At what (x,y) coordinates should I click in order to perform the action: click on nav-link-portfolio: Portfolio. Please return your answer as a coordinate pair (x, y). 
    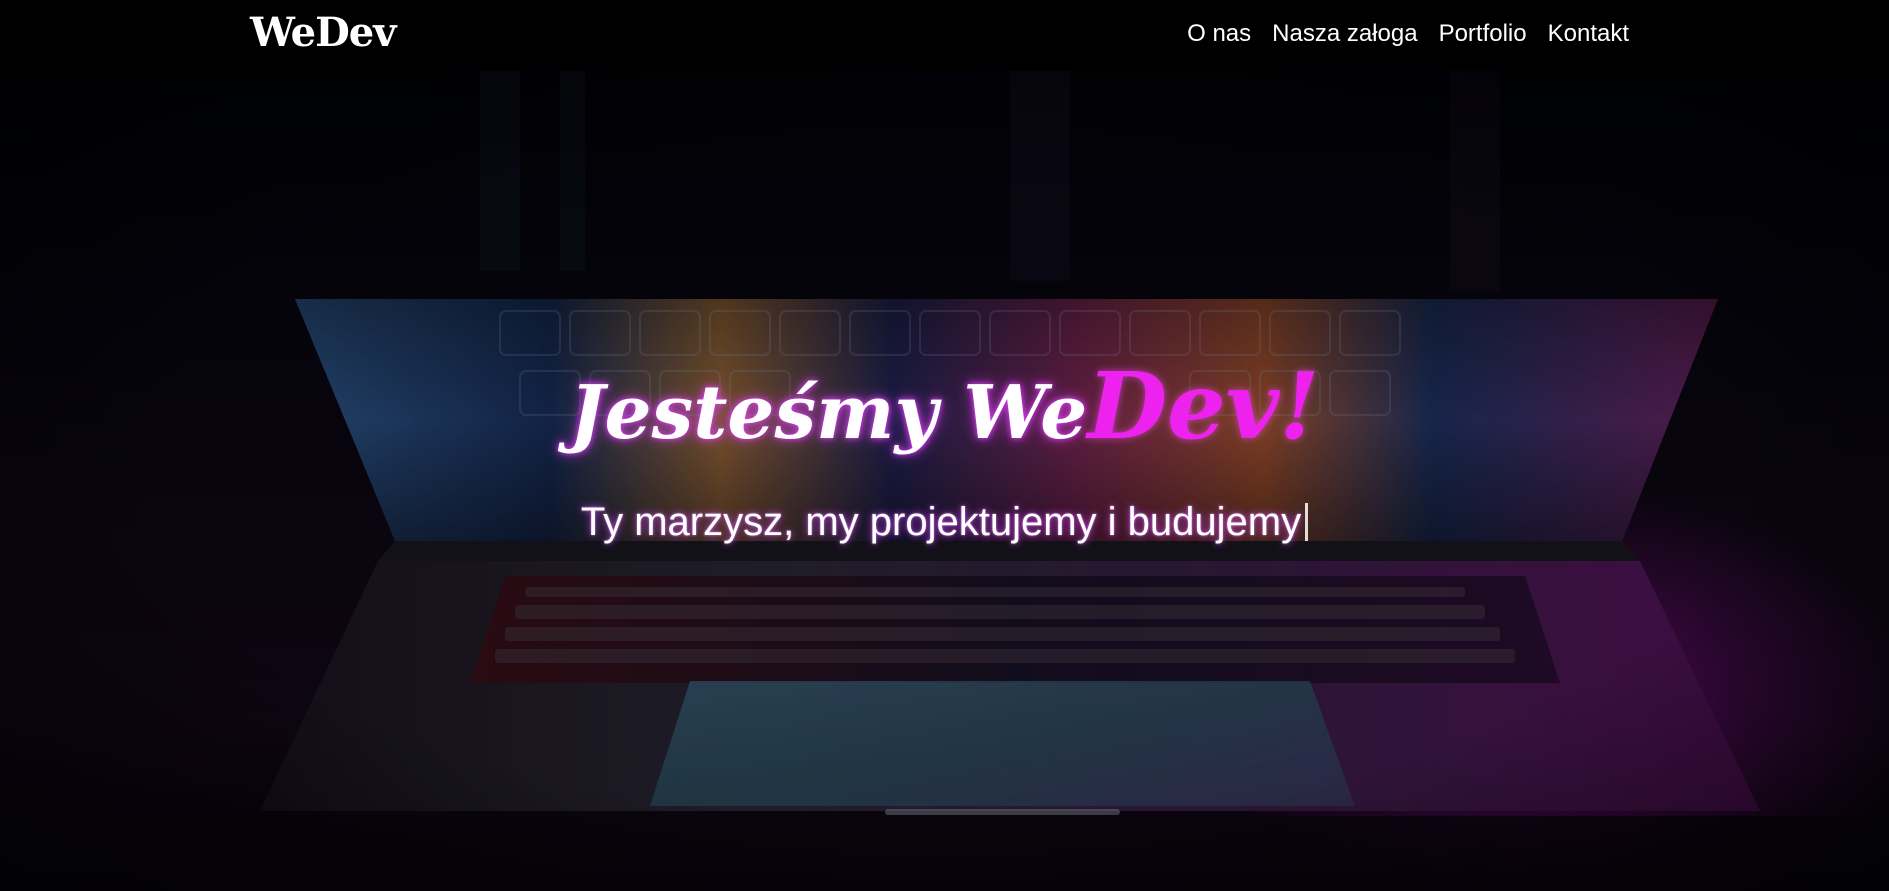
    Looking at the image, I should click on (1483, 34).